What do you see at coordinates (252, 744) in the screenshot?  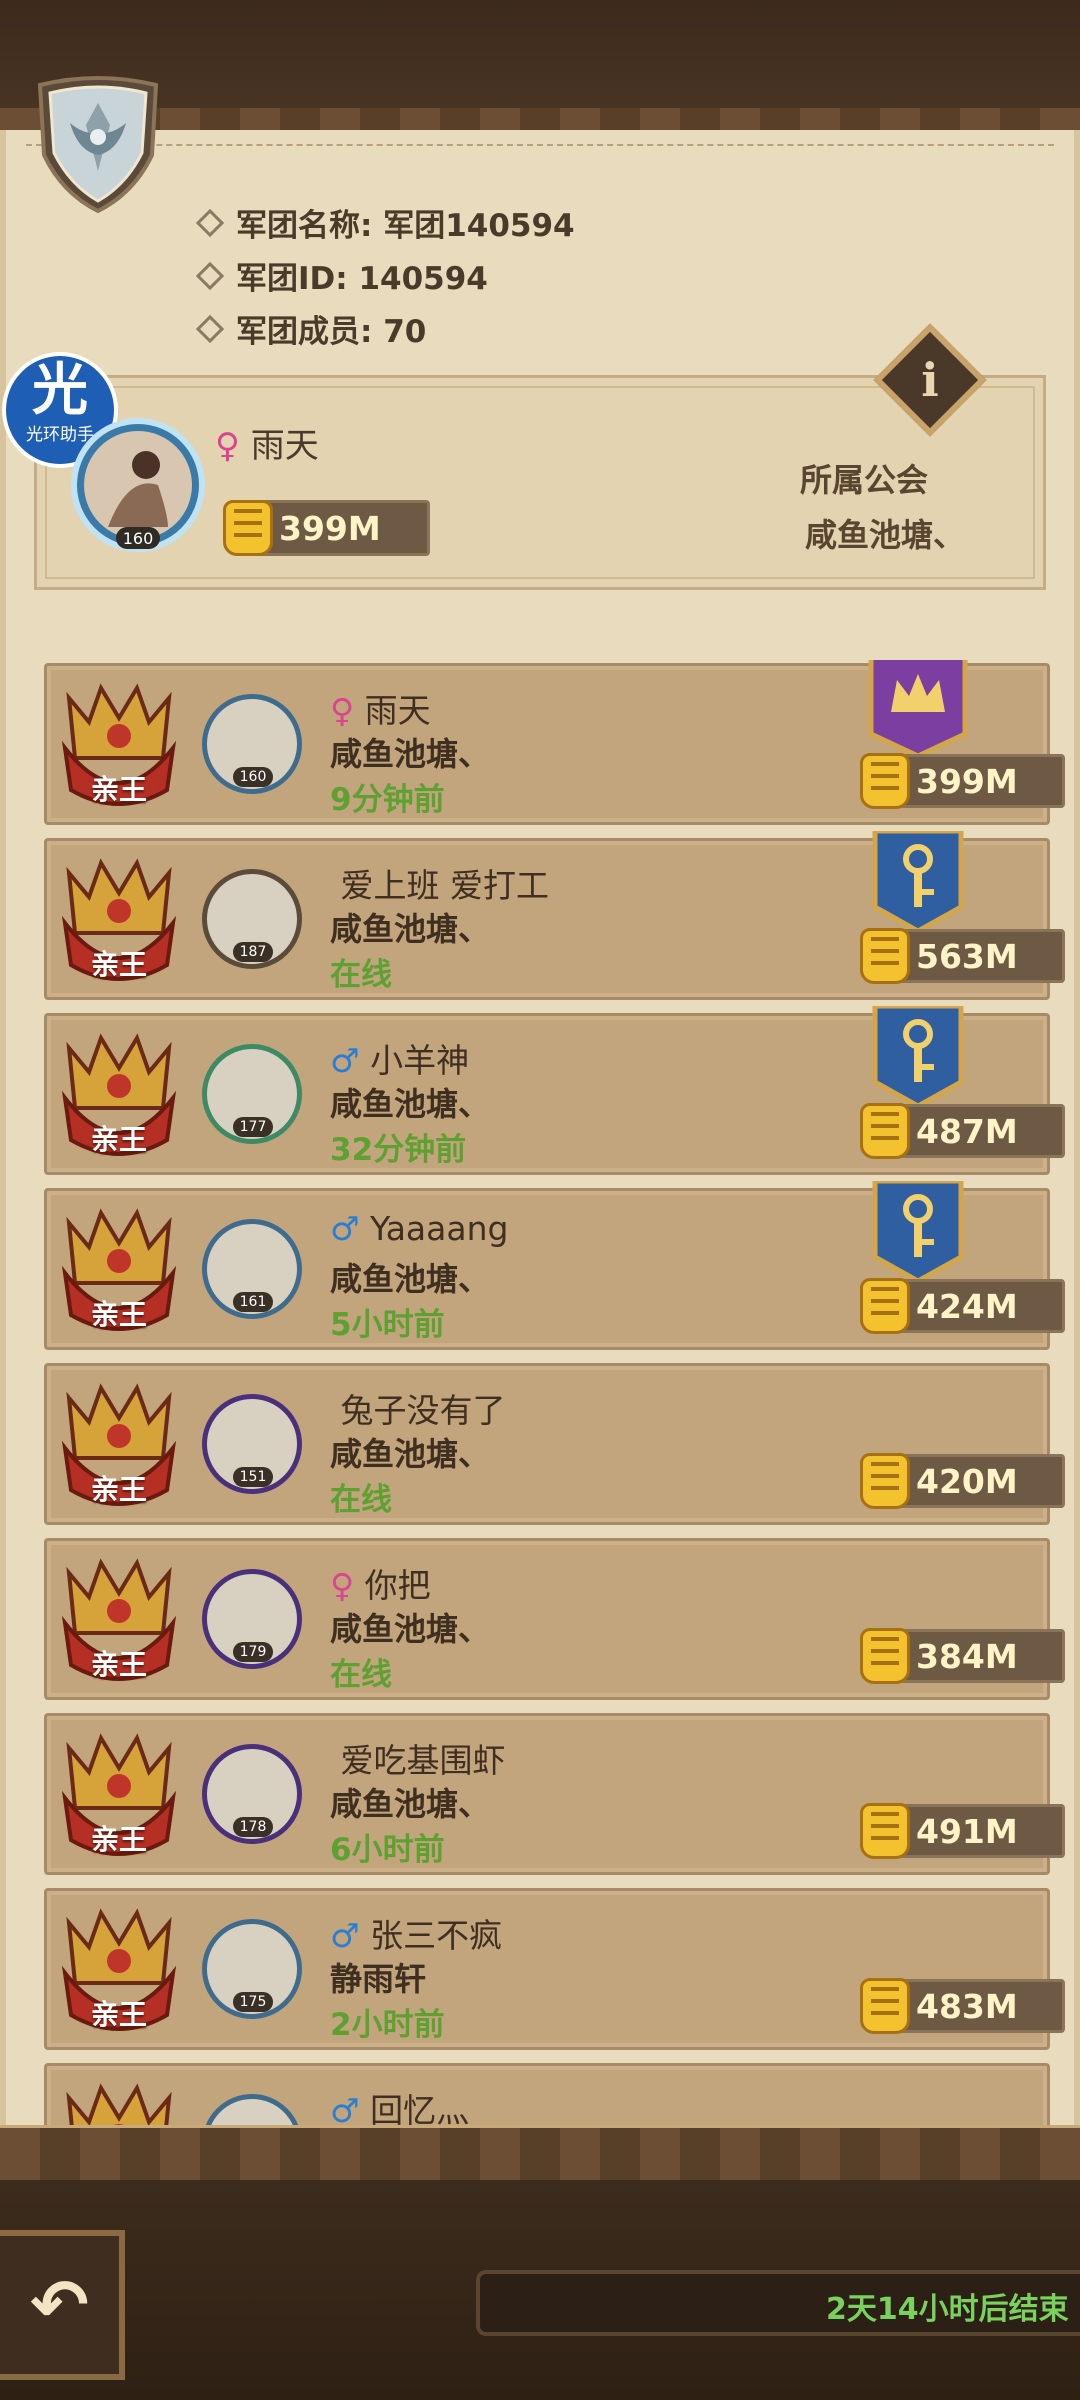 I see `member-avatar: 160` at bounding box center [252, 744].